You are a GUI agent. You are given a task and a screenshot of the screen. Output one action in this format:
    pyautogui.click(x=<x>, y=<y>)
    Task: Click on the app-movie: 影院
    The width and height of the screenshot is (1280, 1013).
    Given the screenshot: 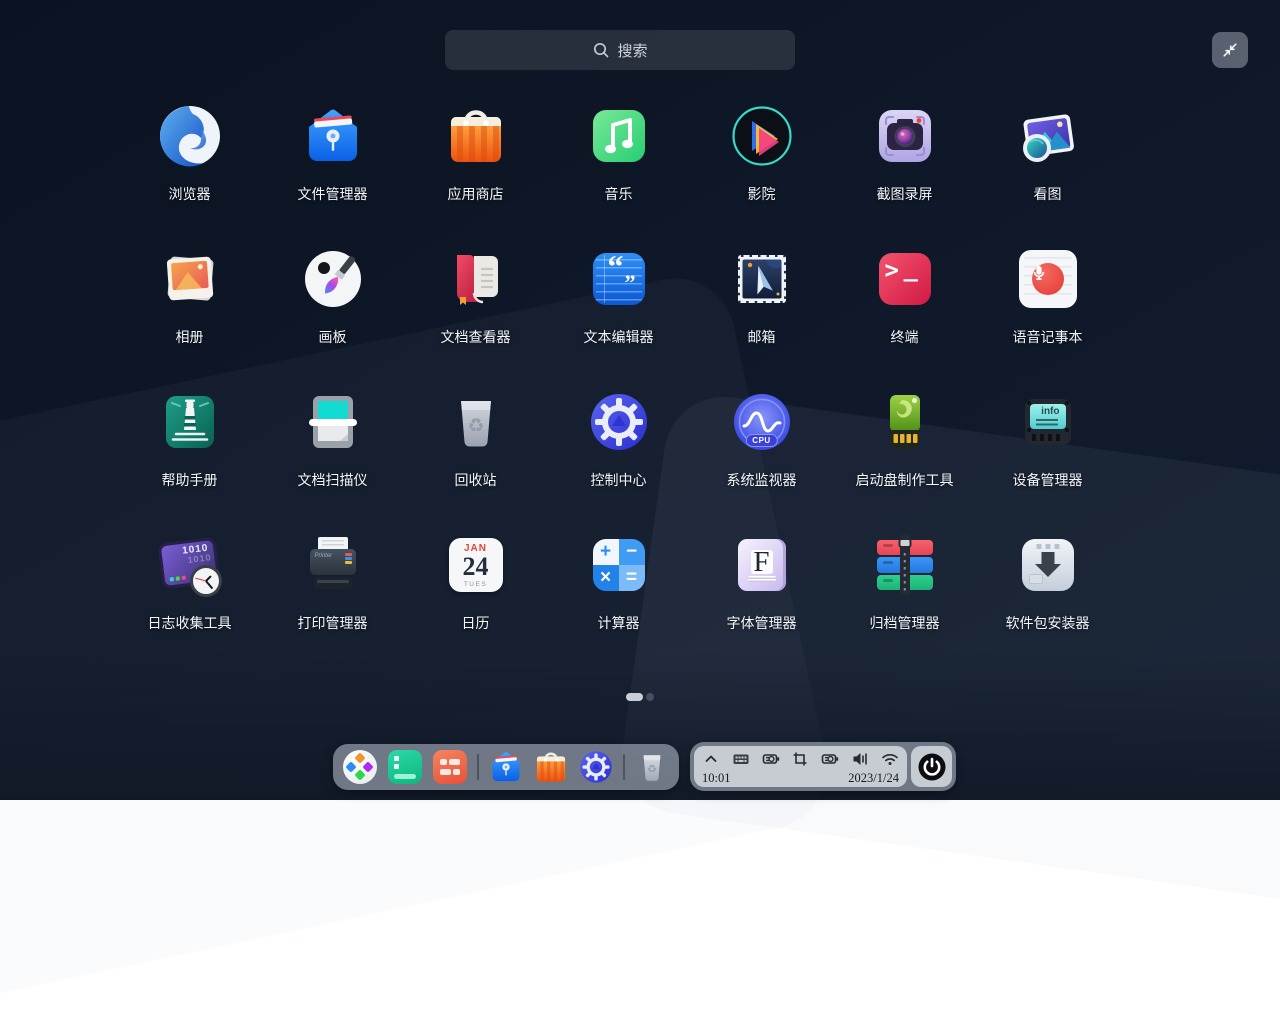 What is the action you would take?
    pyautogui.click(x=761, y=167)
    